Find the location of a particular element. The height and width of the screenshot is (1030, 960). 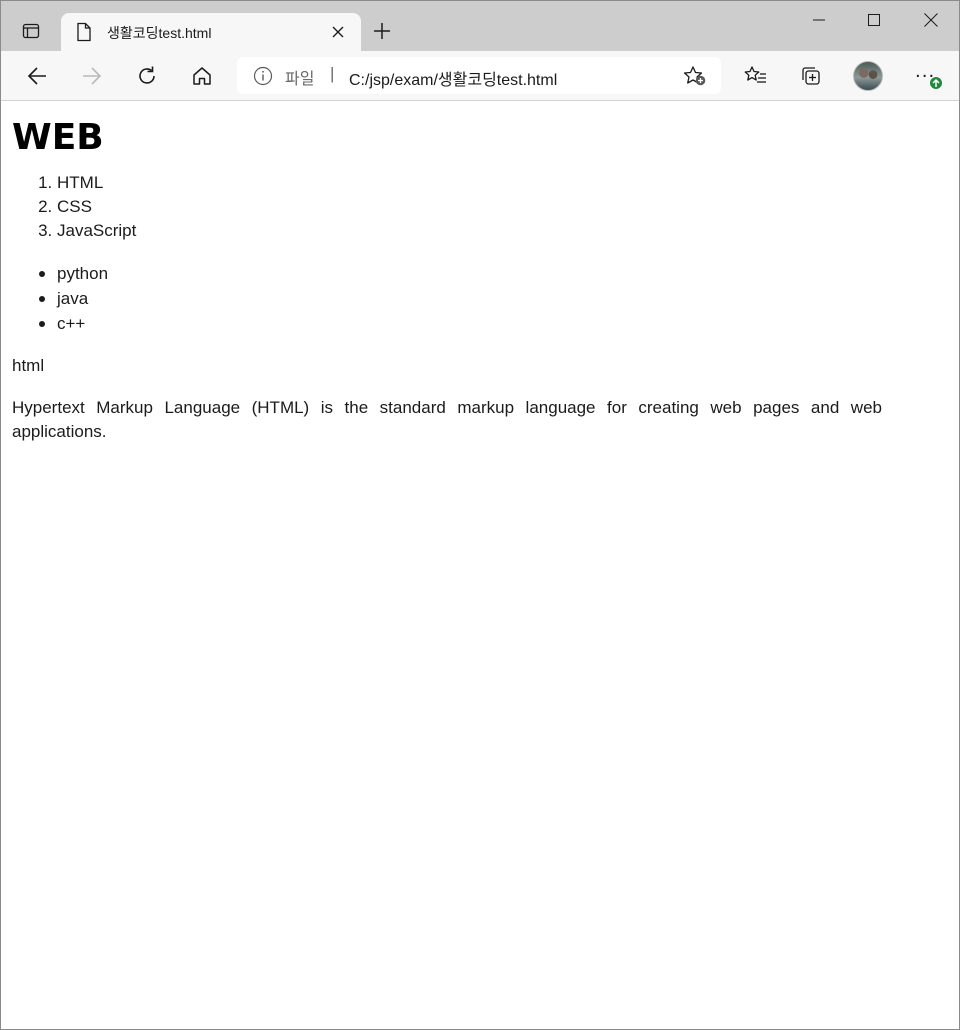

tab-actions-button is located at coordinates (31, 31).